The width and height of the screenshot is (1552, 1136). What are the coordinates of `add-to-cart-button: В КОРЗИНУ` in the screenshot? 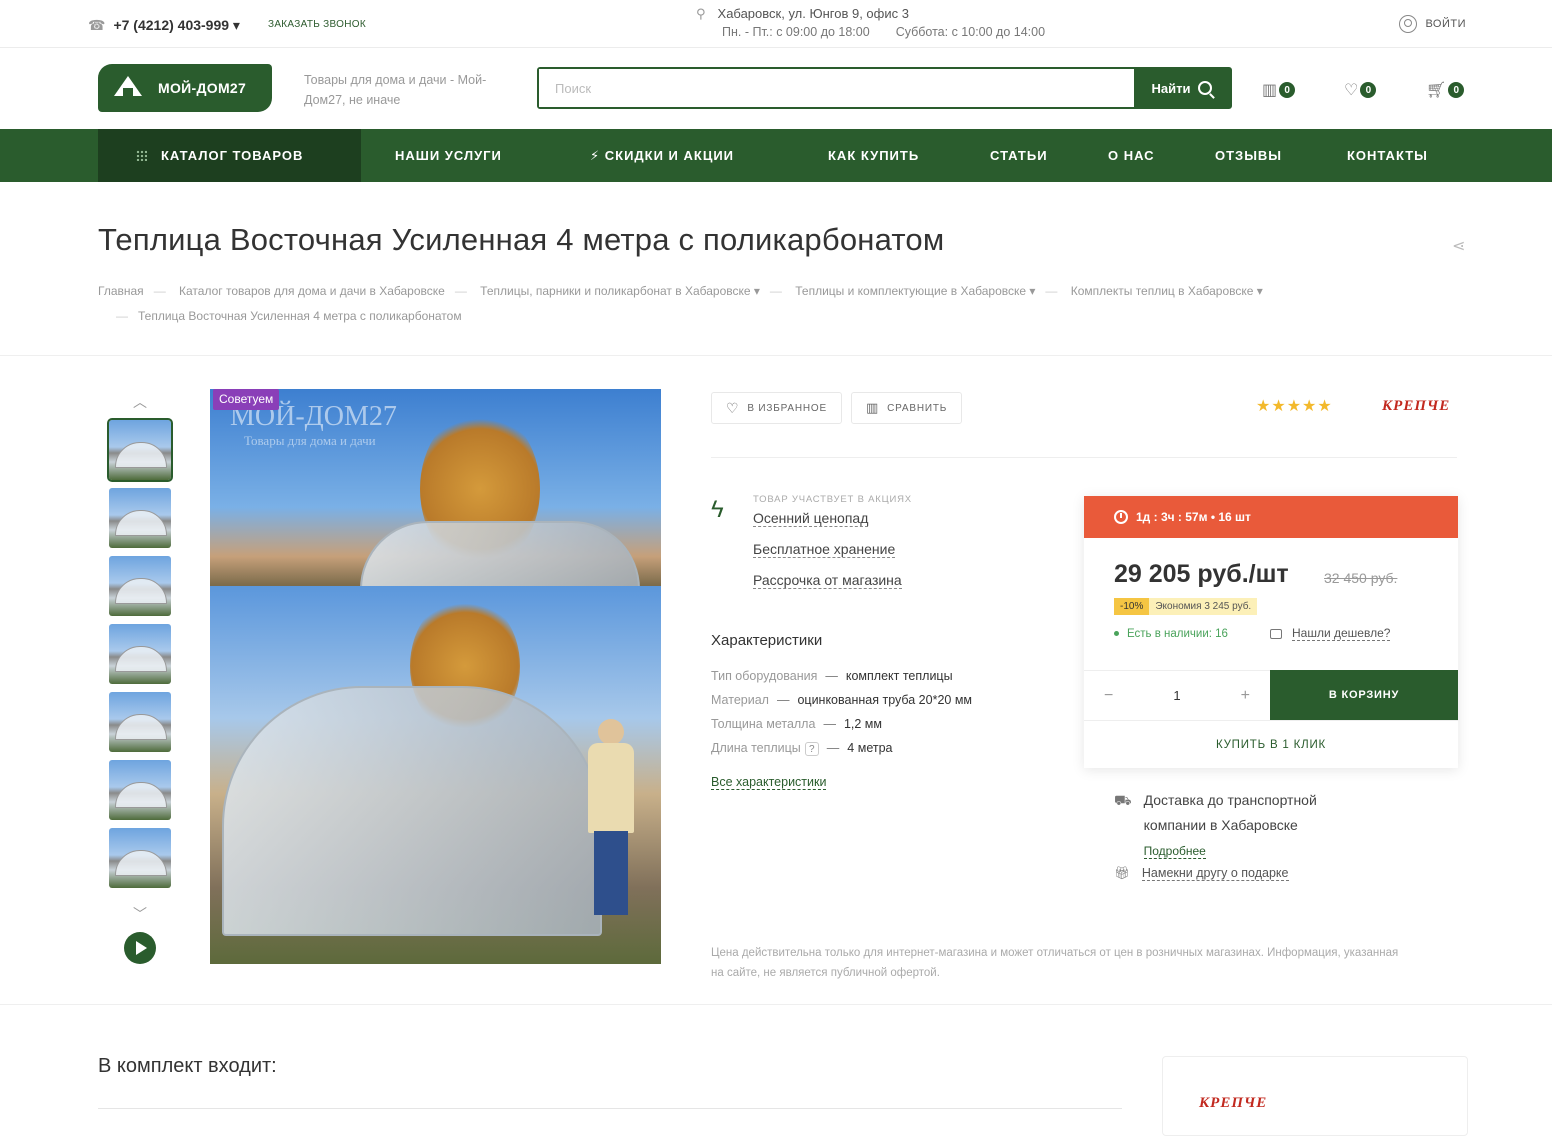 It's located at (1364, 695).